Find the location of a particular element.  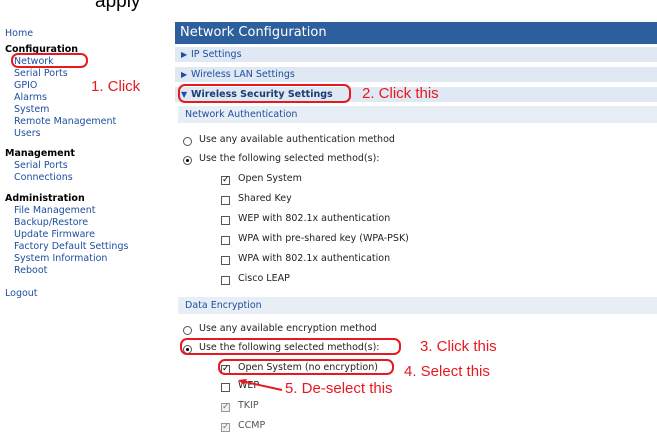

sidebar-item-alarms: Alarms is located at coordinates (30, 97).